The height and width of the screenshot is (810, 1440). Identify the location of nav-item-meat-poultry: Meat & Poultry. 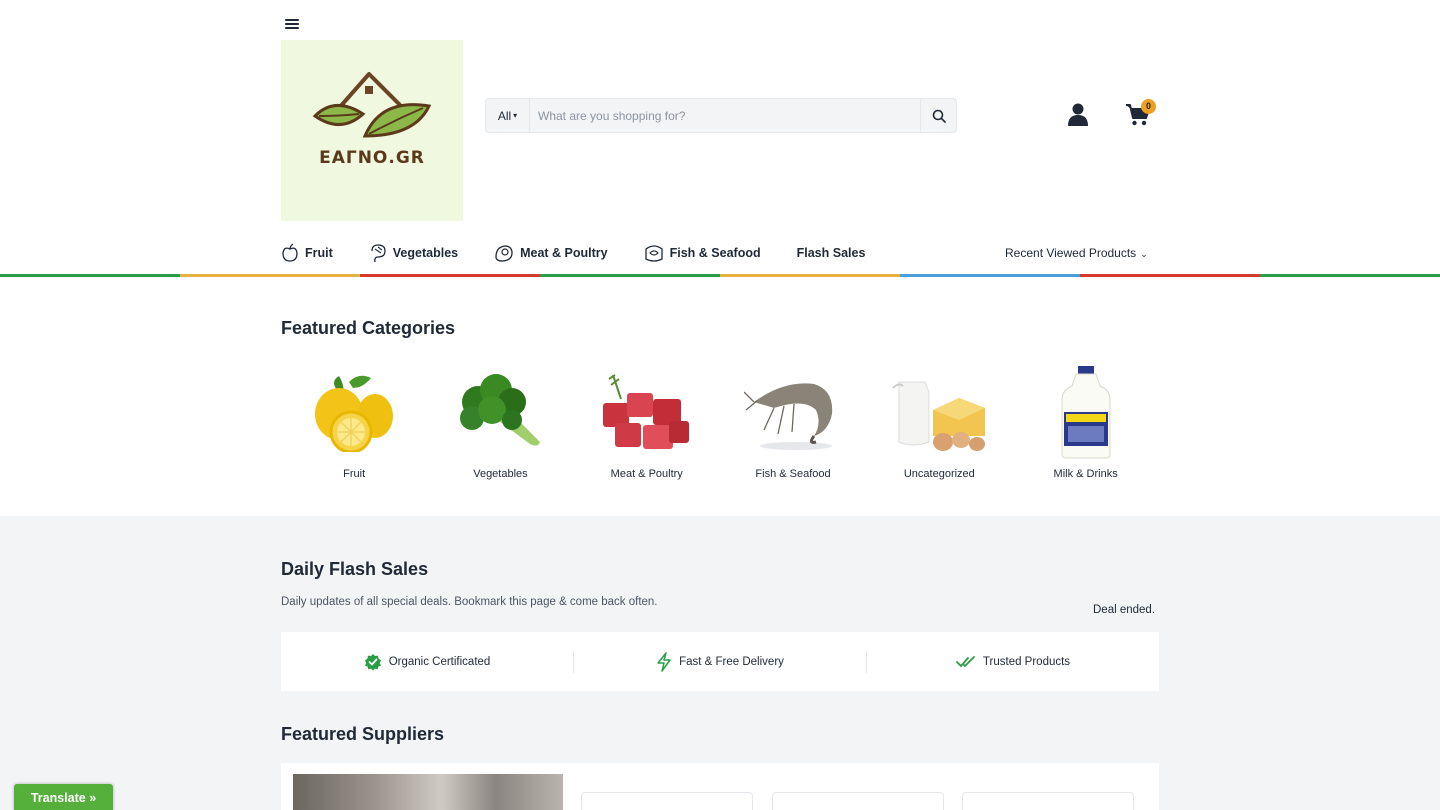
(551, 253).